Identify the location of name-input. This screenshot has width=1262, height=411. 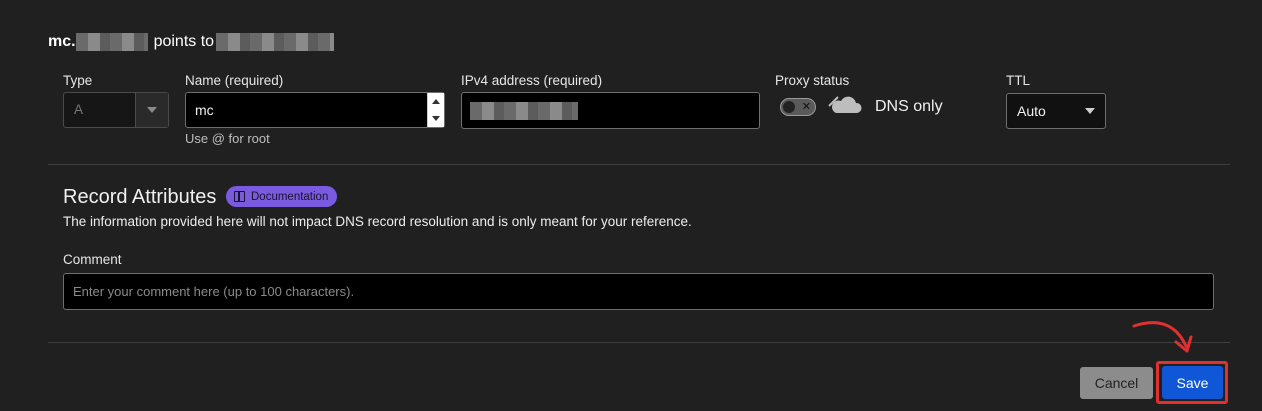
(306, 110).